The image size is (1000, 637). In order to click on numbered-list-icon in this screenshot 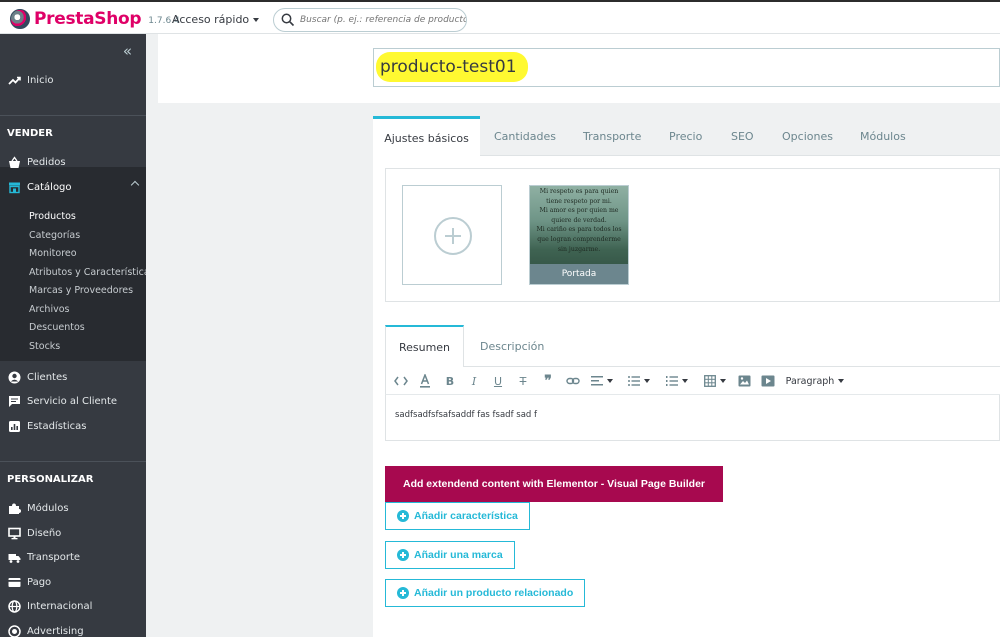, I will do `click(672, 381)`.